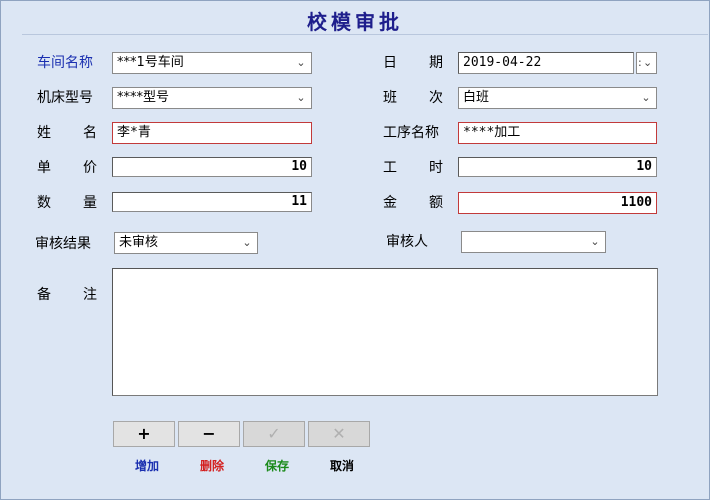 The width and height of the screenshot is (710, 500). What do you see at coordinates (341, 466) in the screenshot?
I see `cancel-caption: 取消` at bounding box center [341, 466].